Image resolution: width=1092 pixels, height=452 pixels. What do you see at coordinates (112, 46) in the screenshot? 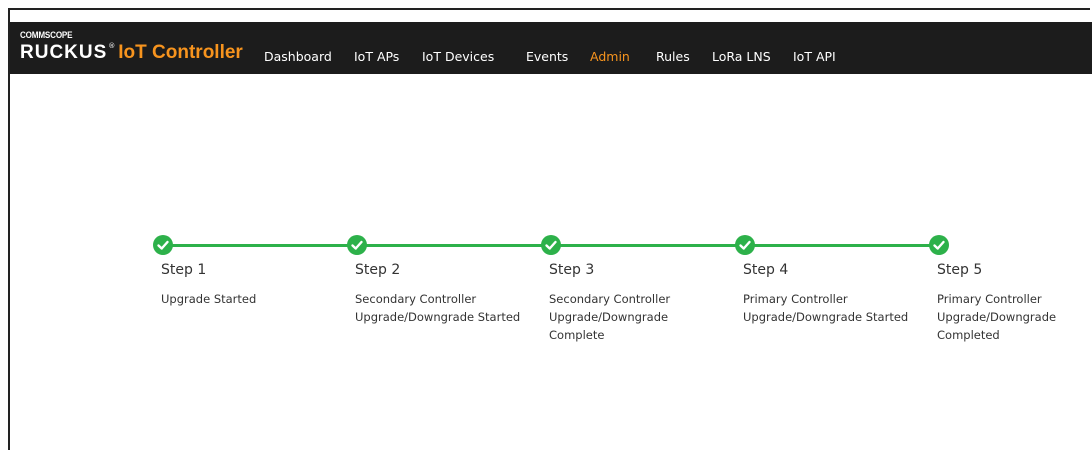
I see `brand-registered-mark: ®` at bounding box center [112, 46].